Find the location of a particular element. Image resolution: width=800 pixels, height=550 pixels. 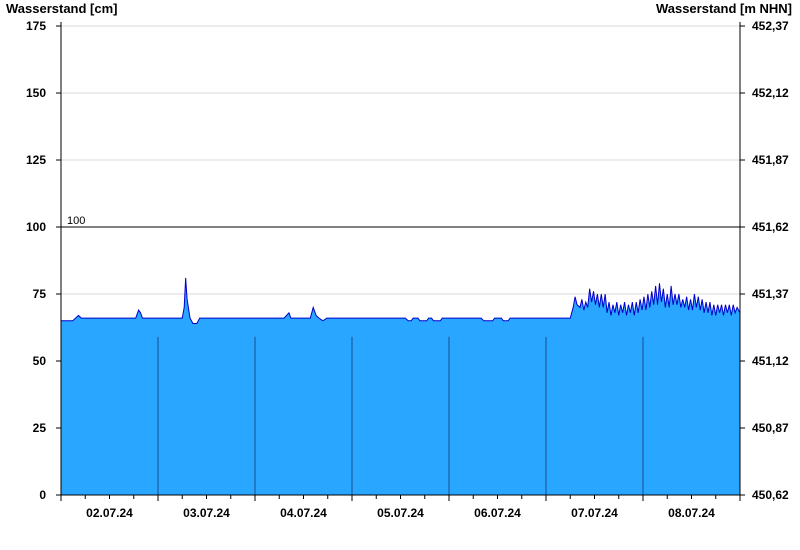

right-tick-label: 450,62 is located at coordinates (770, 495).